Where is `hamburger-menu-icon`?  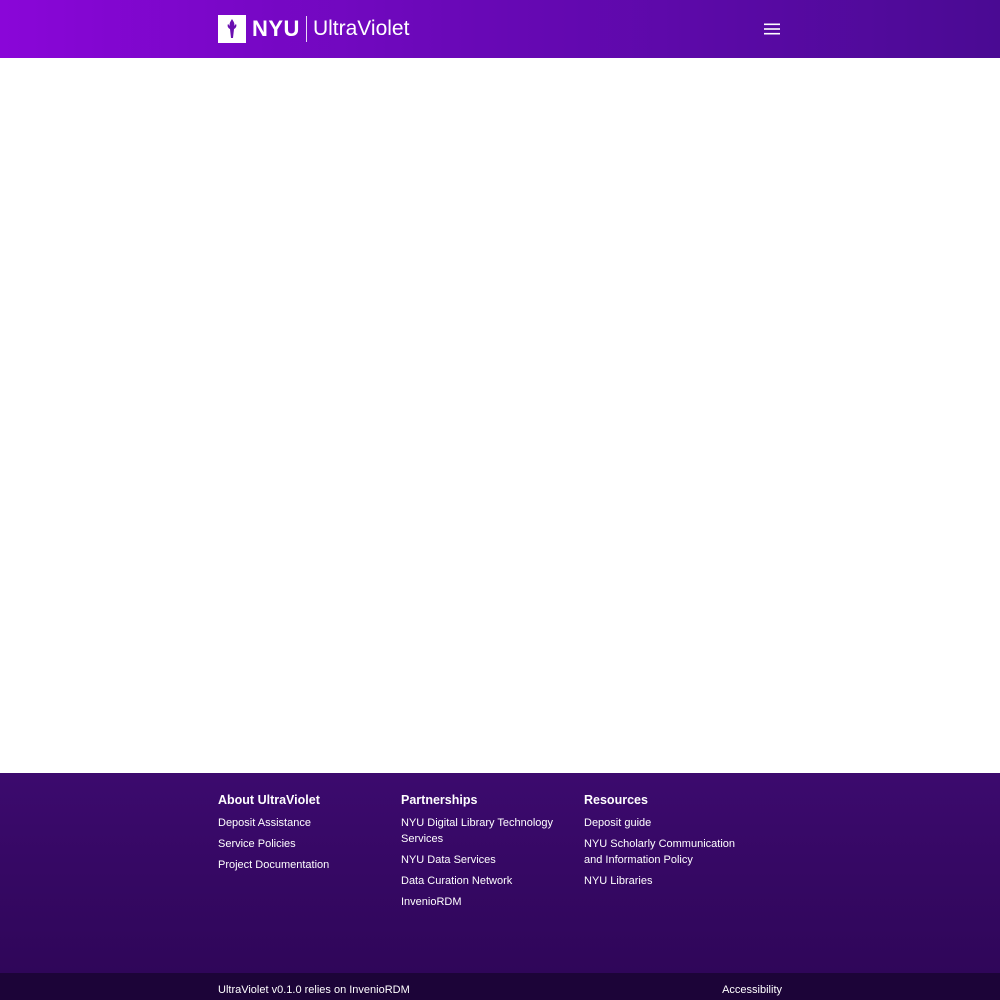
hamburger-menu-icon is located at coordinates (772, 29).